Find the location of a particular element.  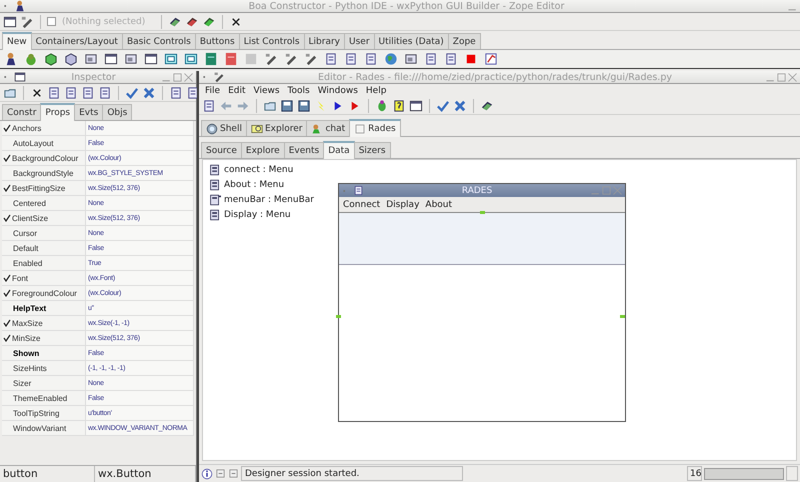

tab: Source is located at coordinates (221, 150).